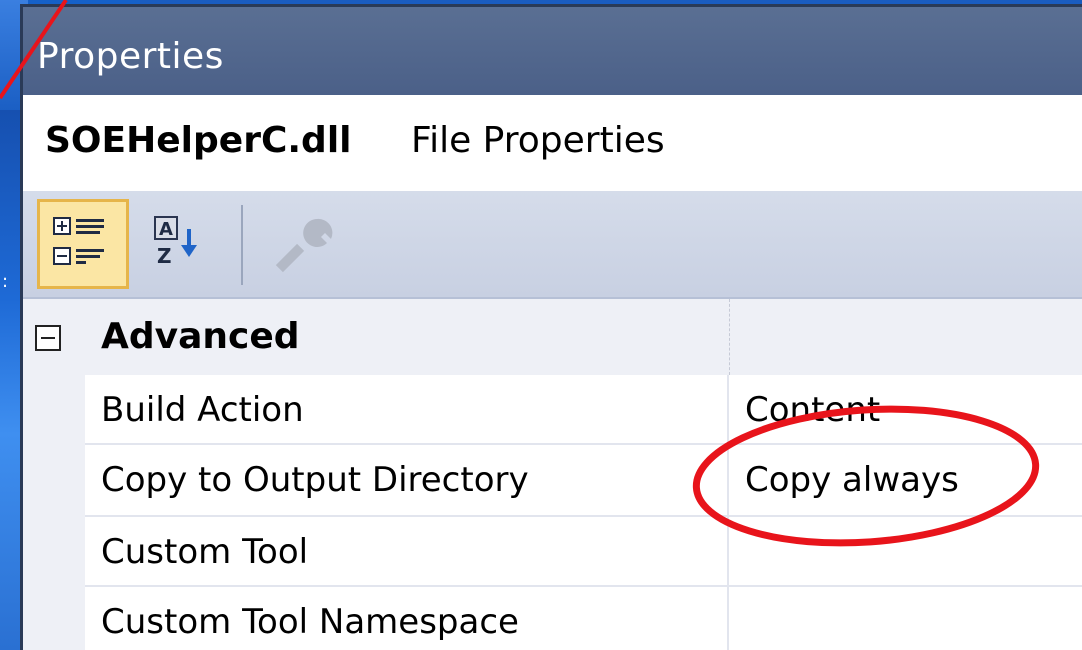 The width and height of the screenshot is (1082, 650). I want to click on column-divider, so click(730, 337).